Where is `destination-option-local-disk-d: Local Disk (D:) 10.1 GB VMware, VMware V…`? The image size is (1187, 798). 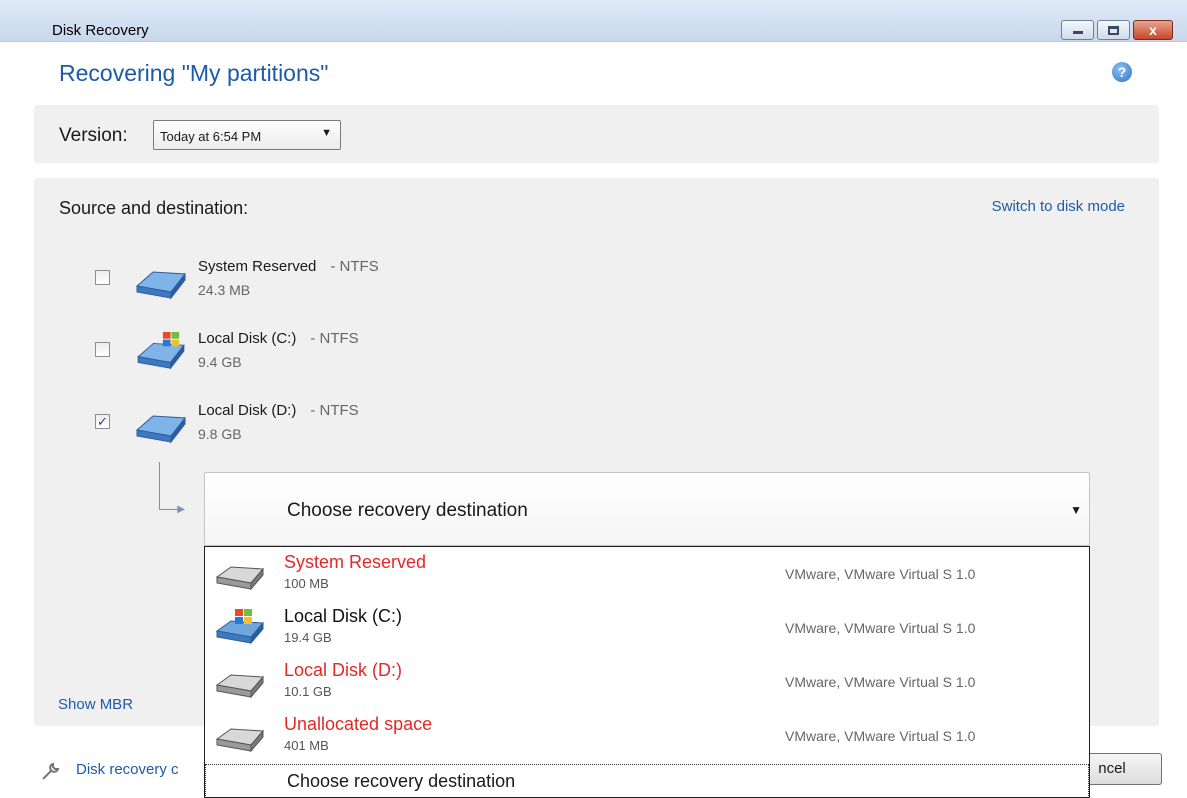
destination-option-local-disk-d: Local Disk (D:) 10.1 GB VMware, VMware V… is located at coordinates (647, 682).